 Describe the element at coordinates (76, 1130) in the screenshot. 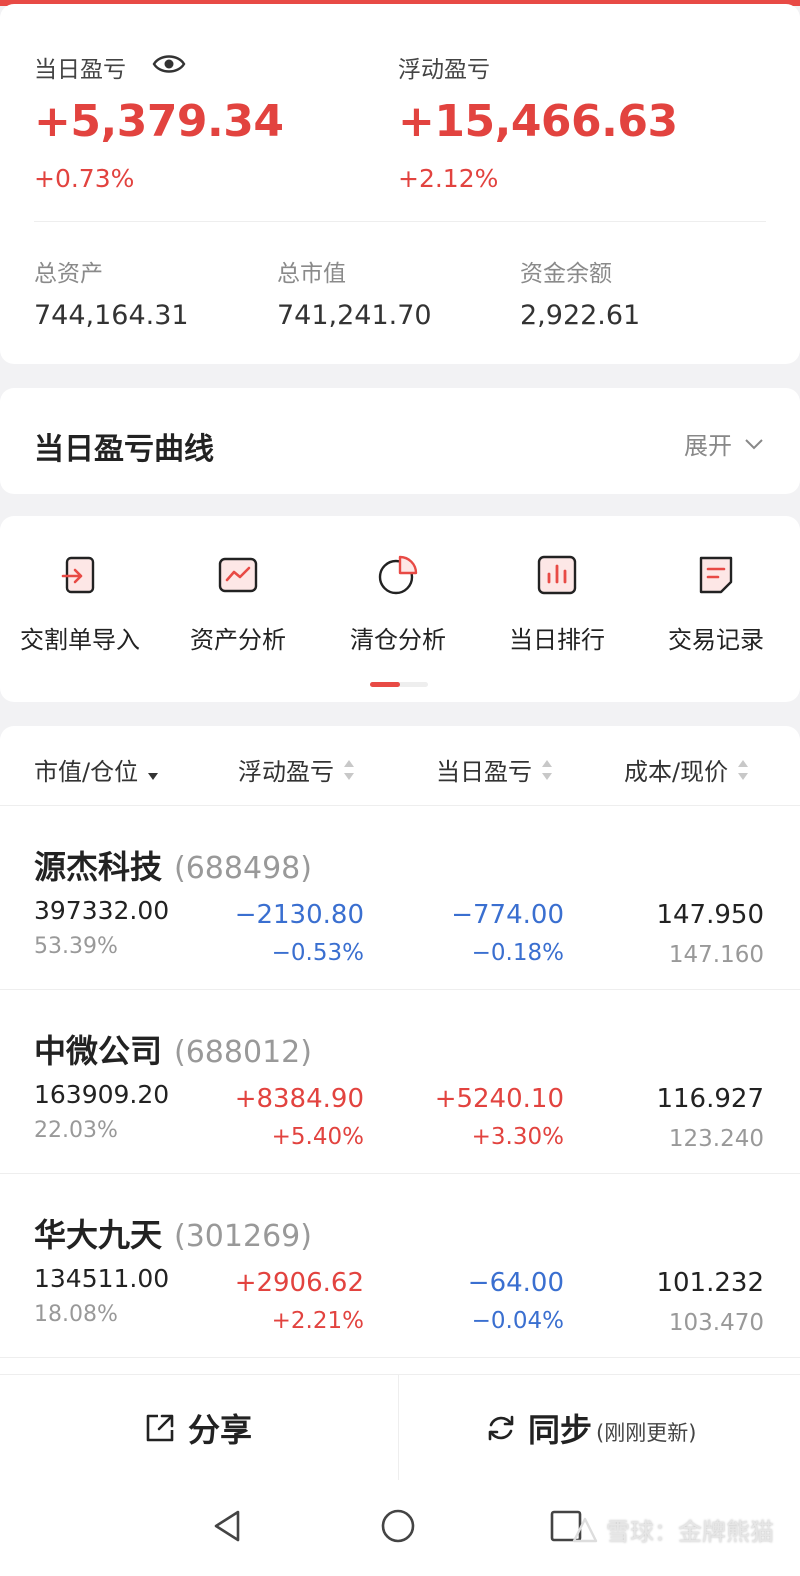

I see `position-ratio: 22.03%` at that location.